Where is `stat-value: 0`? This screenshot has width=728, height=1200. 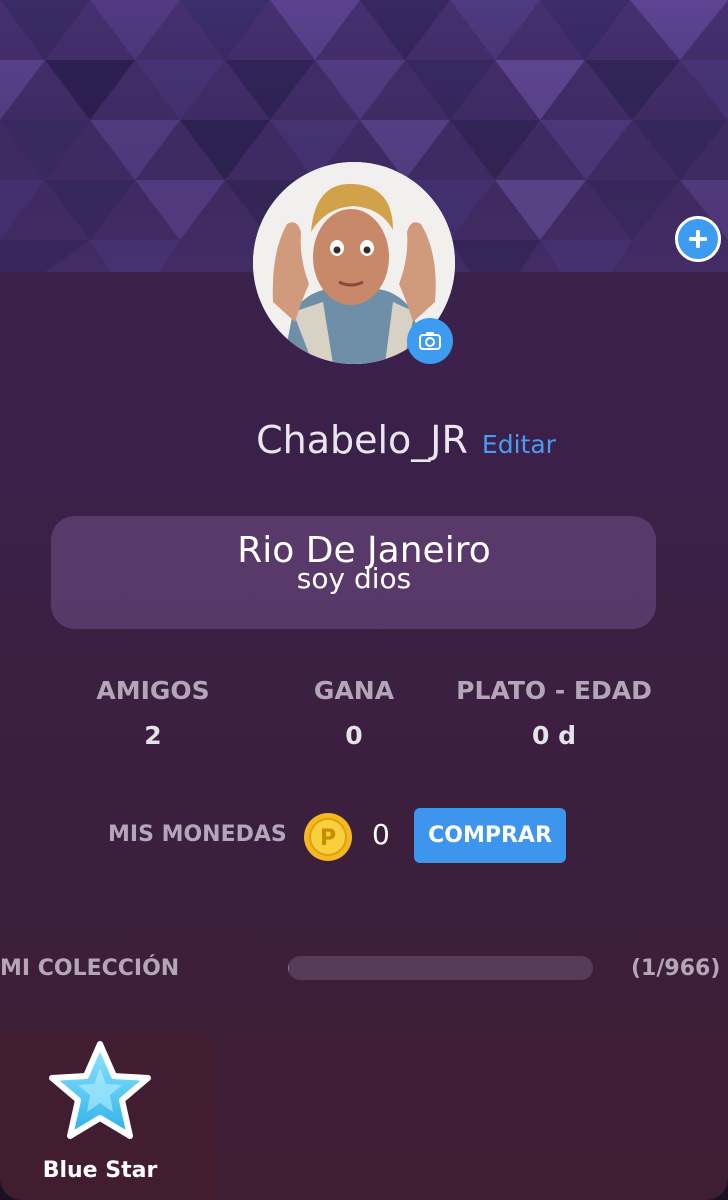 stat-value: 0 is located at coordinates (354, 735).